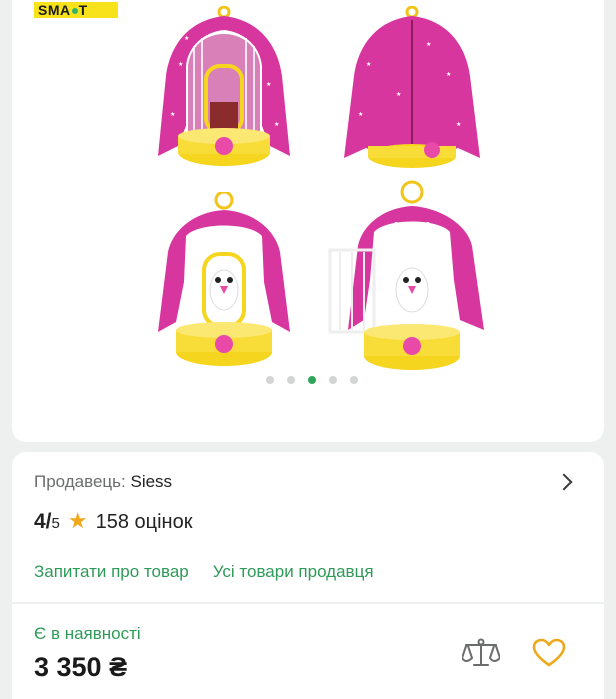 The width and height of the screenshot is (616, 699). I want to click on pagination-dot-active, so click(312, 380).